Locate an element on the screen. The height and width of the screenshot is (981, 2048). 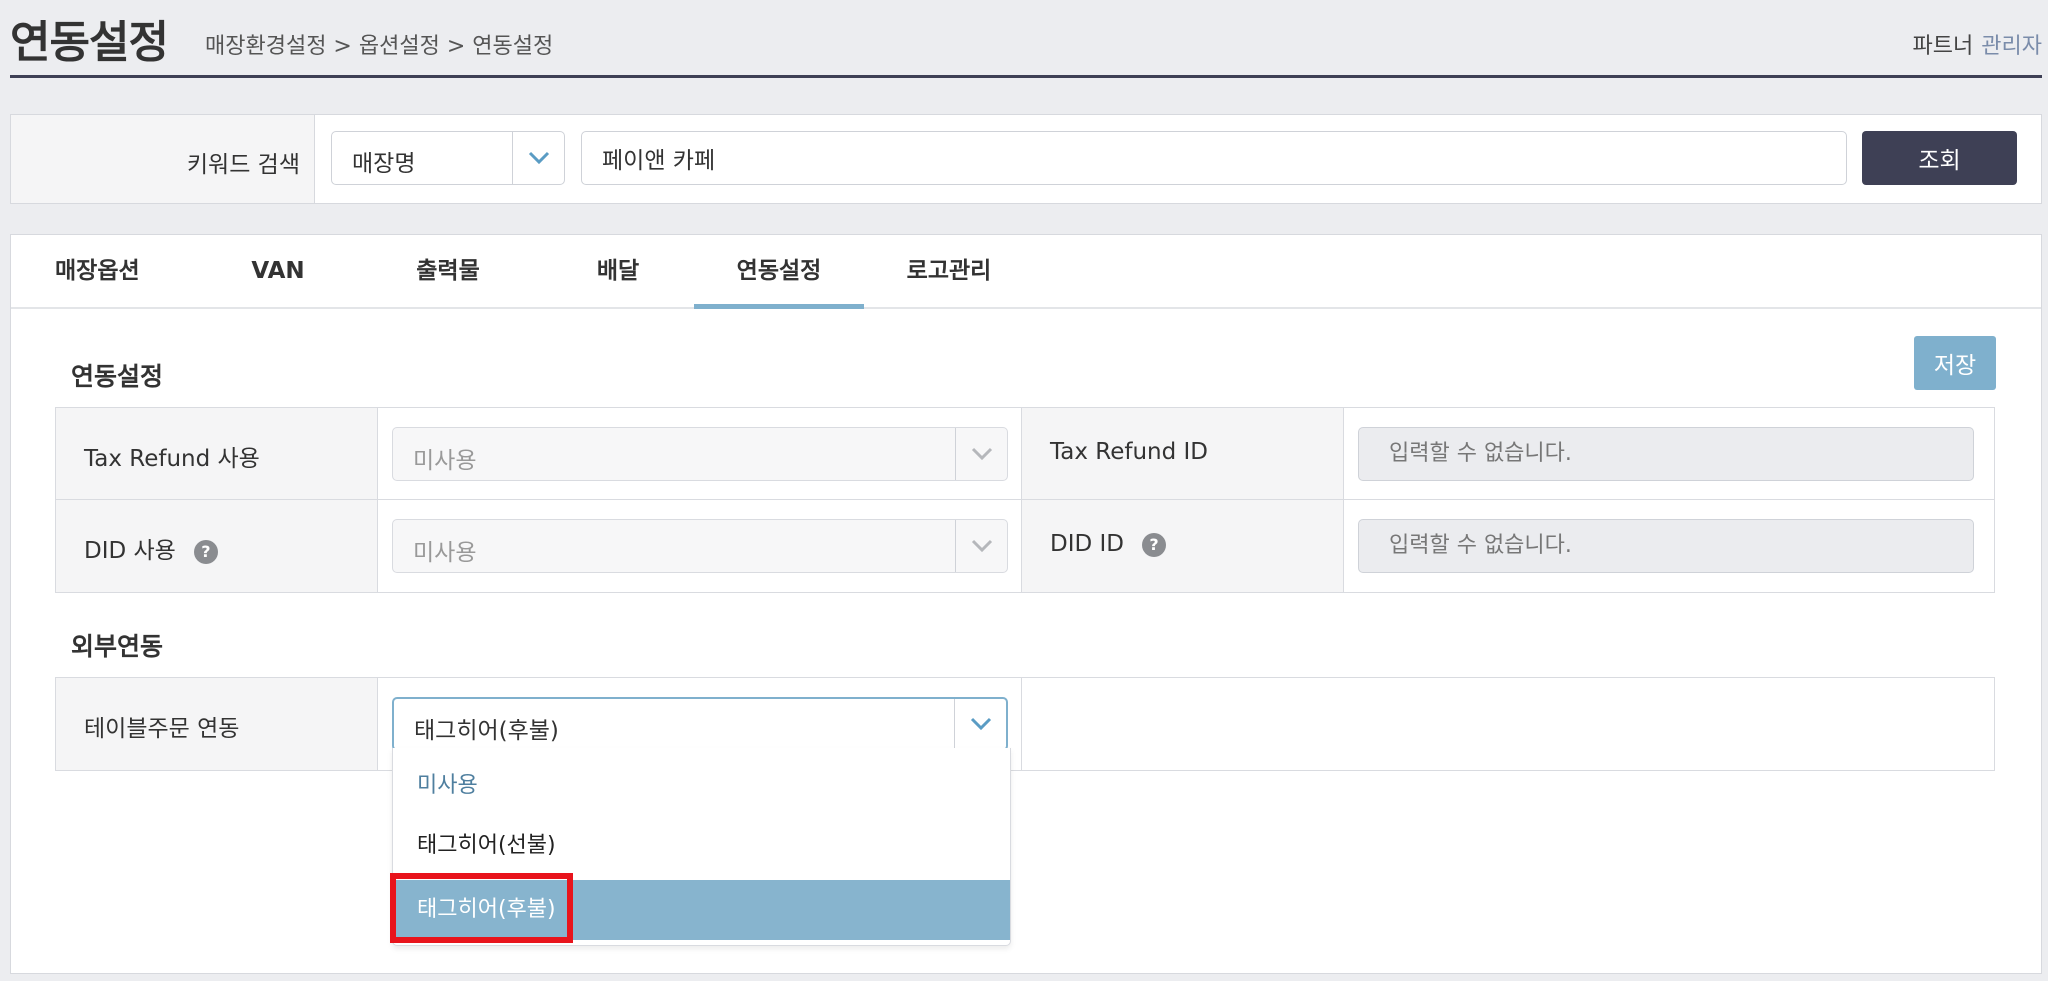
did-id-label-wrap: DID ID? is located at coordinates (1108, 544).